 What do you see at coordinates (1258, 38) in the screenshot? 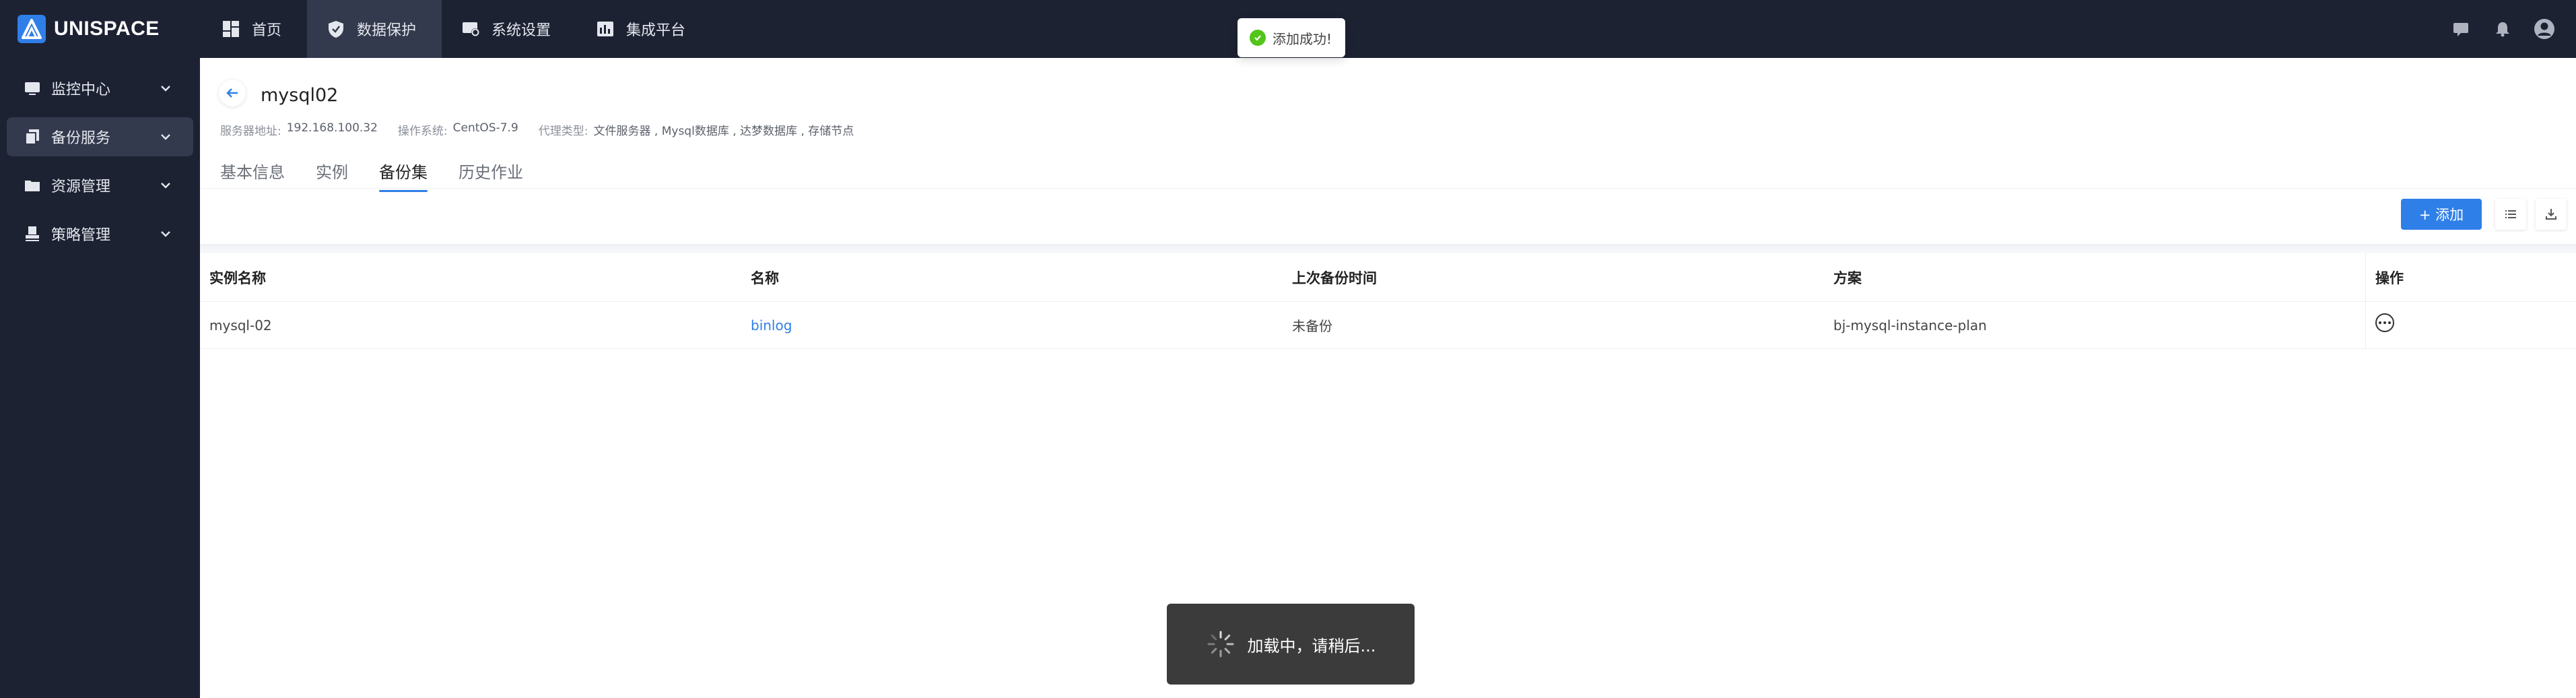
I see `check-circle-icon` at bounding box center [1258, 38].